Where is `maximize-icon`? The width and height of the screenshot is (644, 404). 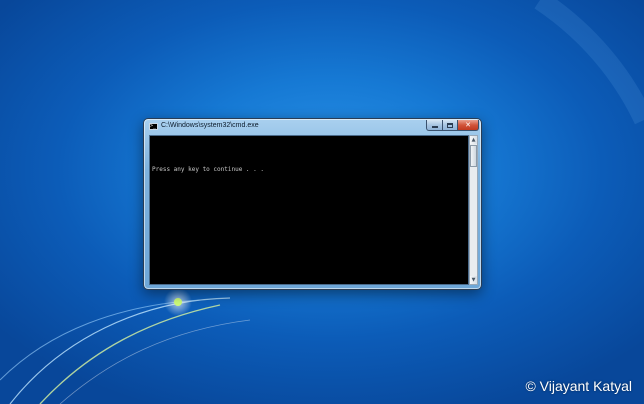 maximize-icon is located at coordinates (450, 125).